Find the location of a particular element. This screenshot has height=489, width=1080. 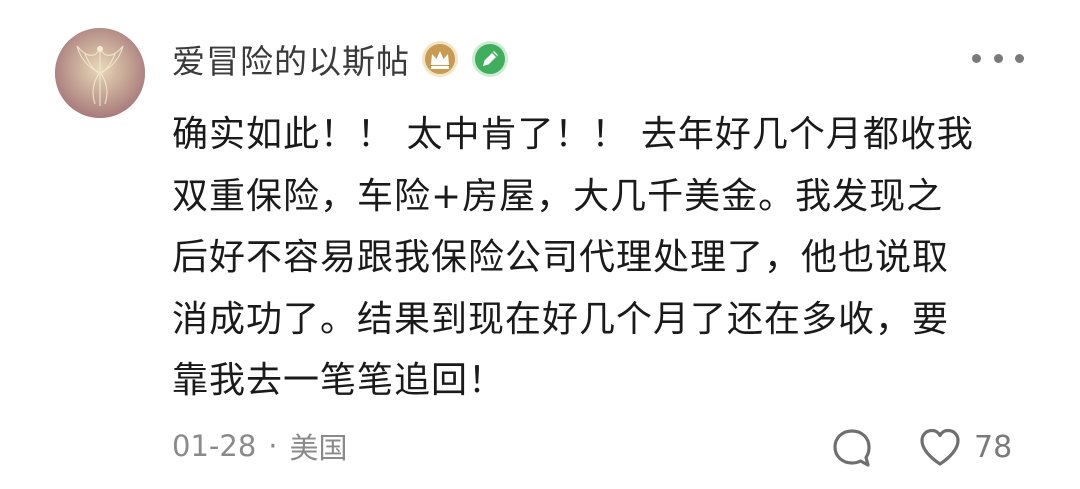

comment-line: 确实如此！！ 太中肯了！！ 去年好几个月都收我 is located at coordinates (573, 134).